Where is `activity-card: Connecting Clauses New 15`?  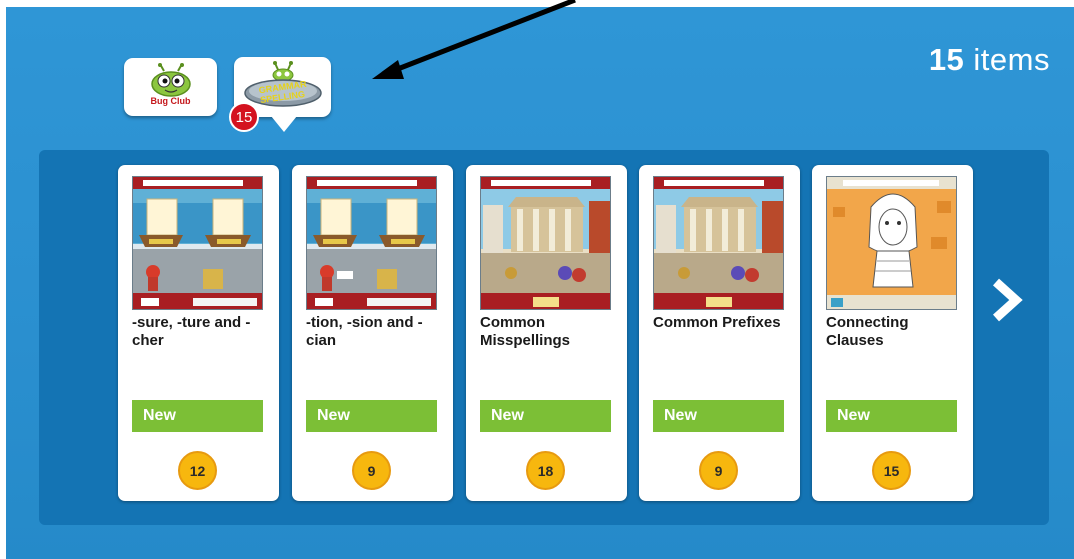 activity-card: Connecting Clauses New 15 is located at coordinates (892, 333).